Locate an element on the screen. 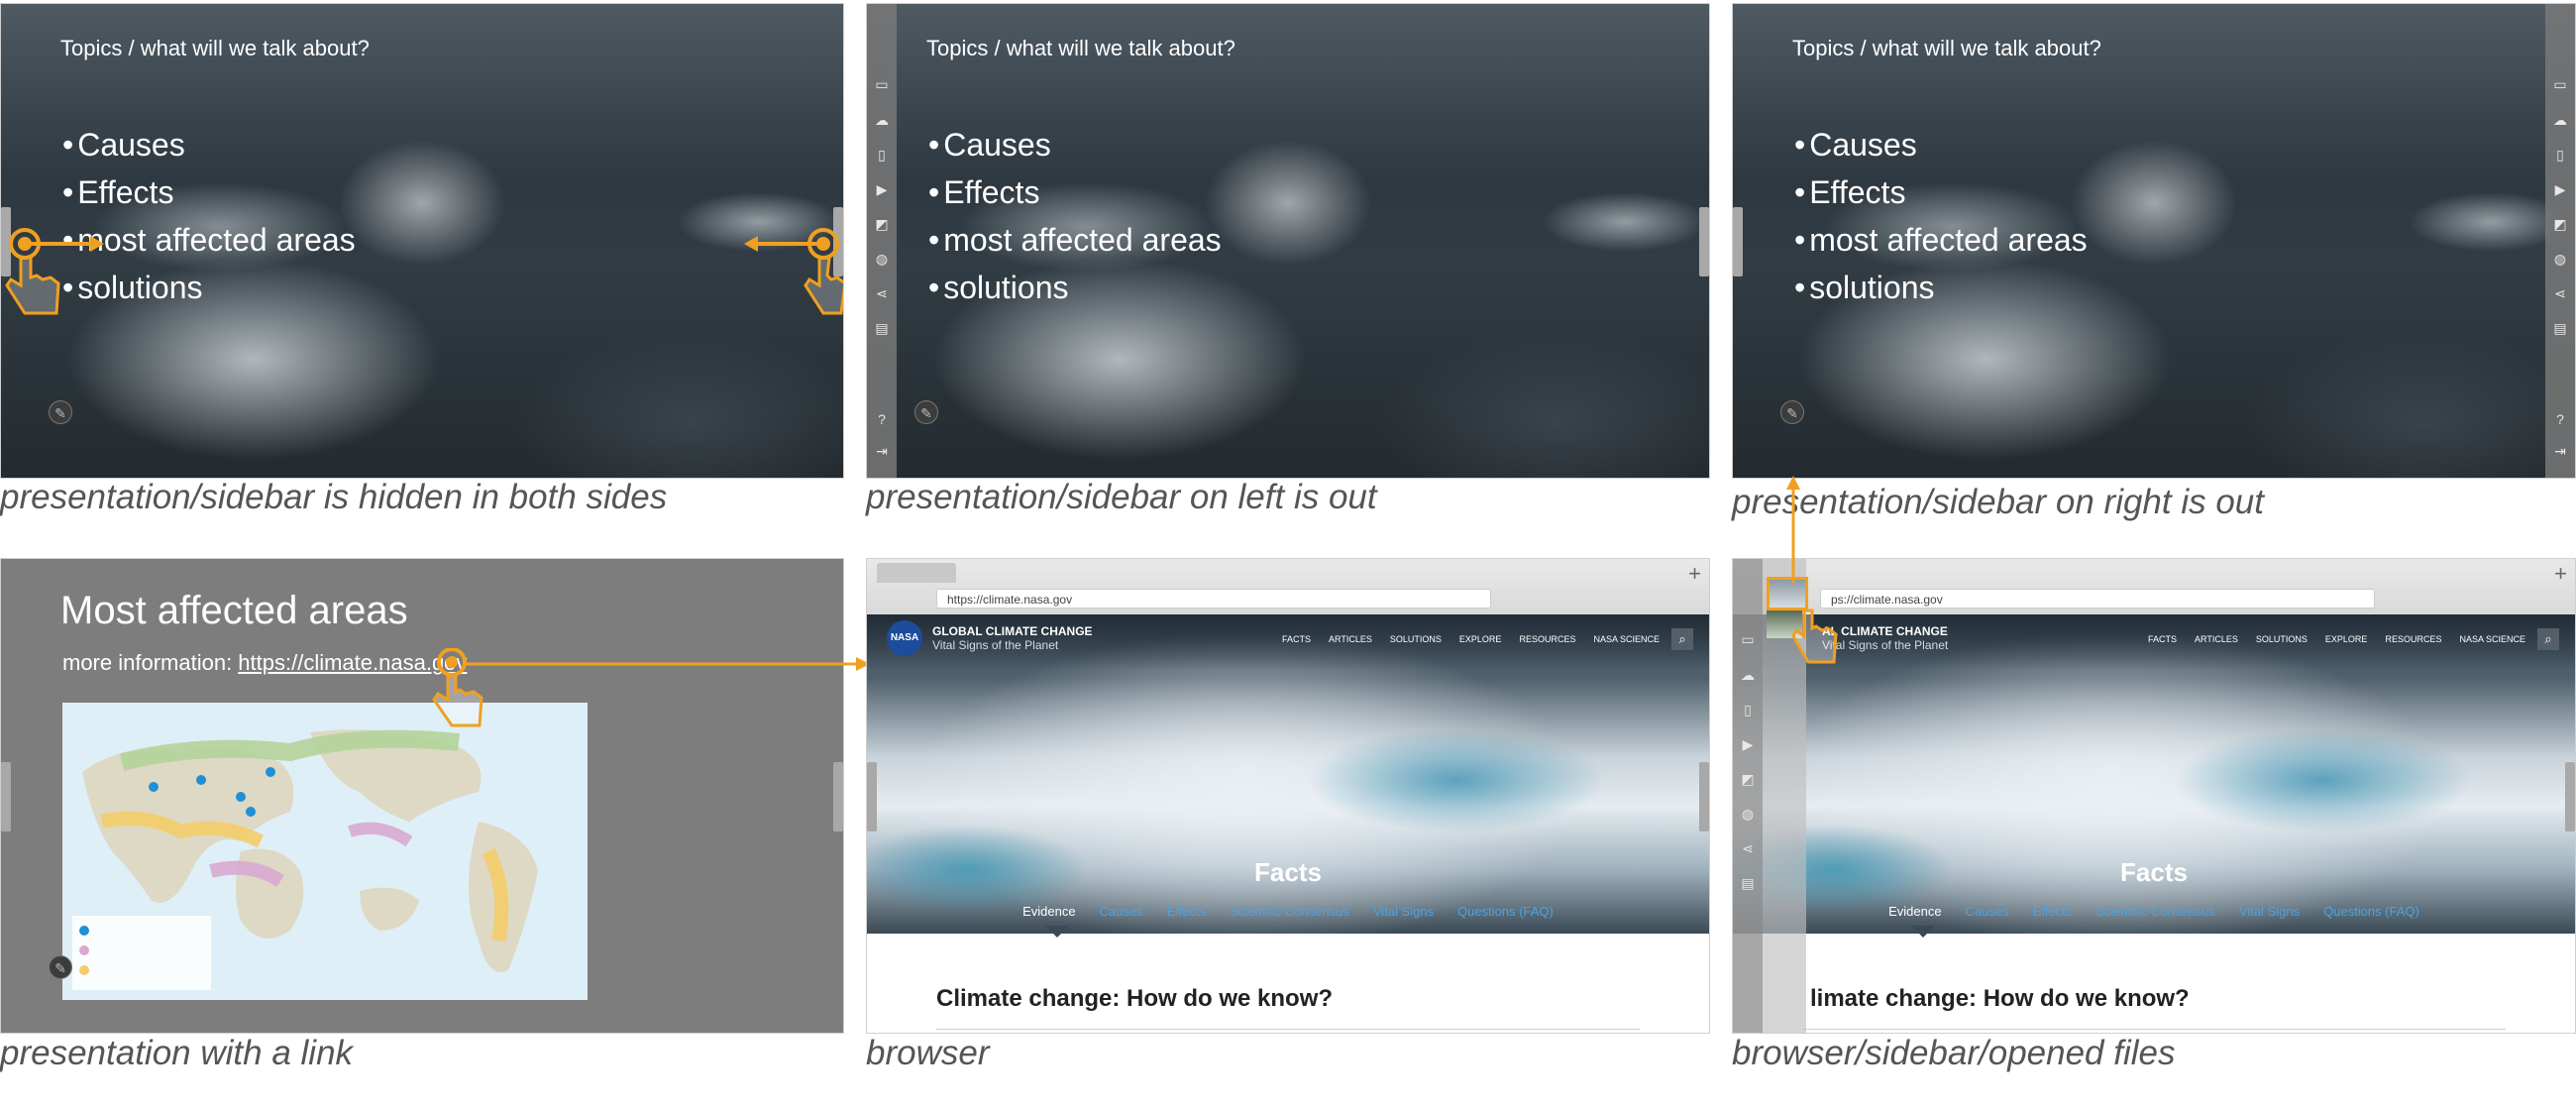 The image size is (2576, 1108). address-bar: https://climate.nasa.gov is located at coordinates (1213, 599).